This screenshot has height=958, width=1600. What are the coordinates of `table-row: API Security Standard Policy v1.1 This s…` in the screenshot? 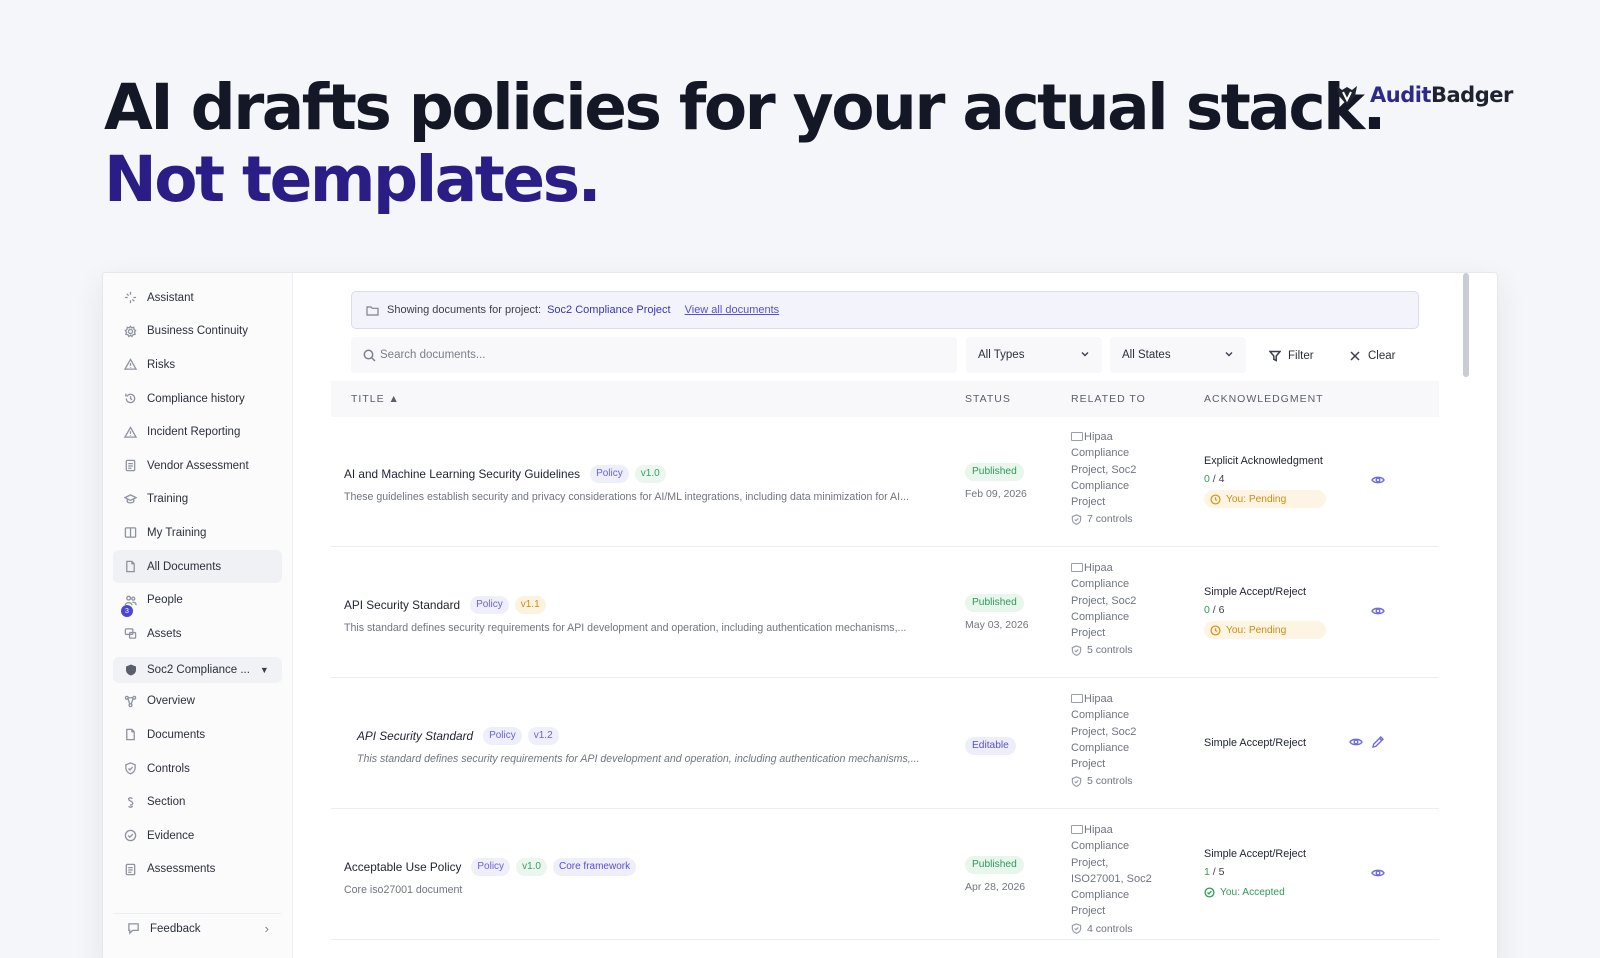 It's located at (885, 613).